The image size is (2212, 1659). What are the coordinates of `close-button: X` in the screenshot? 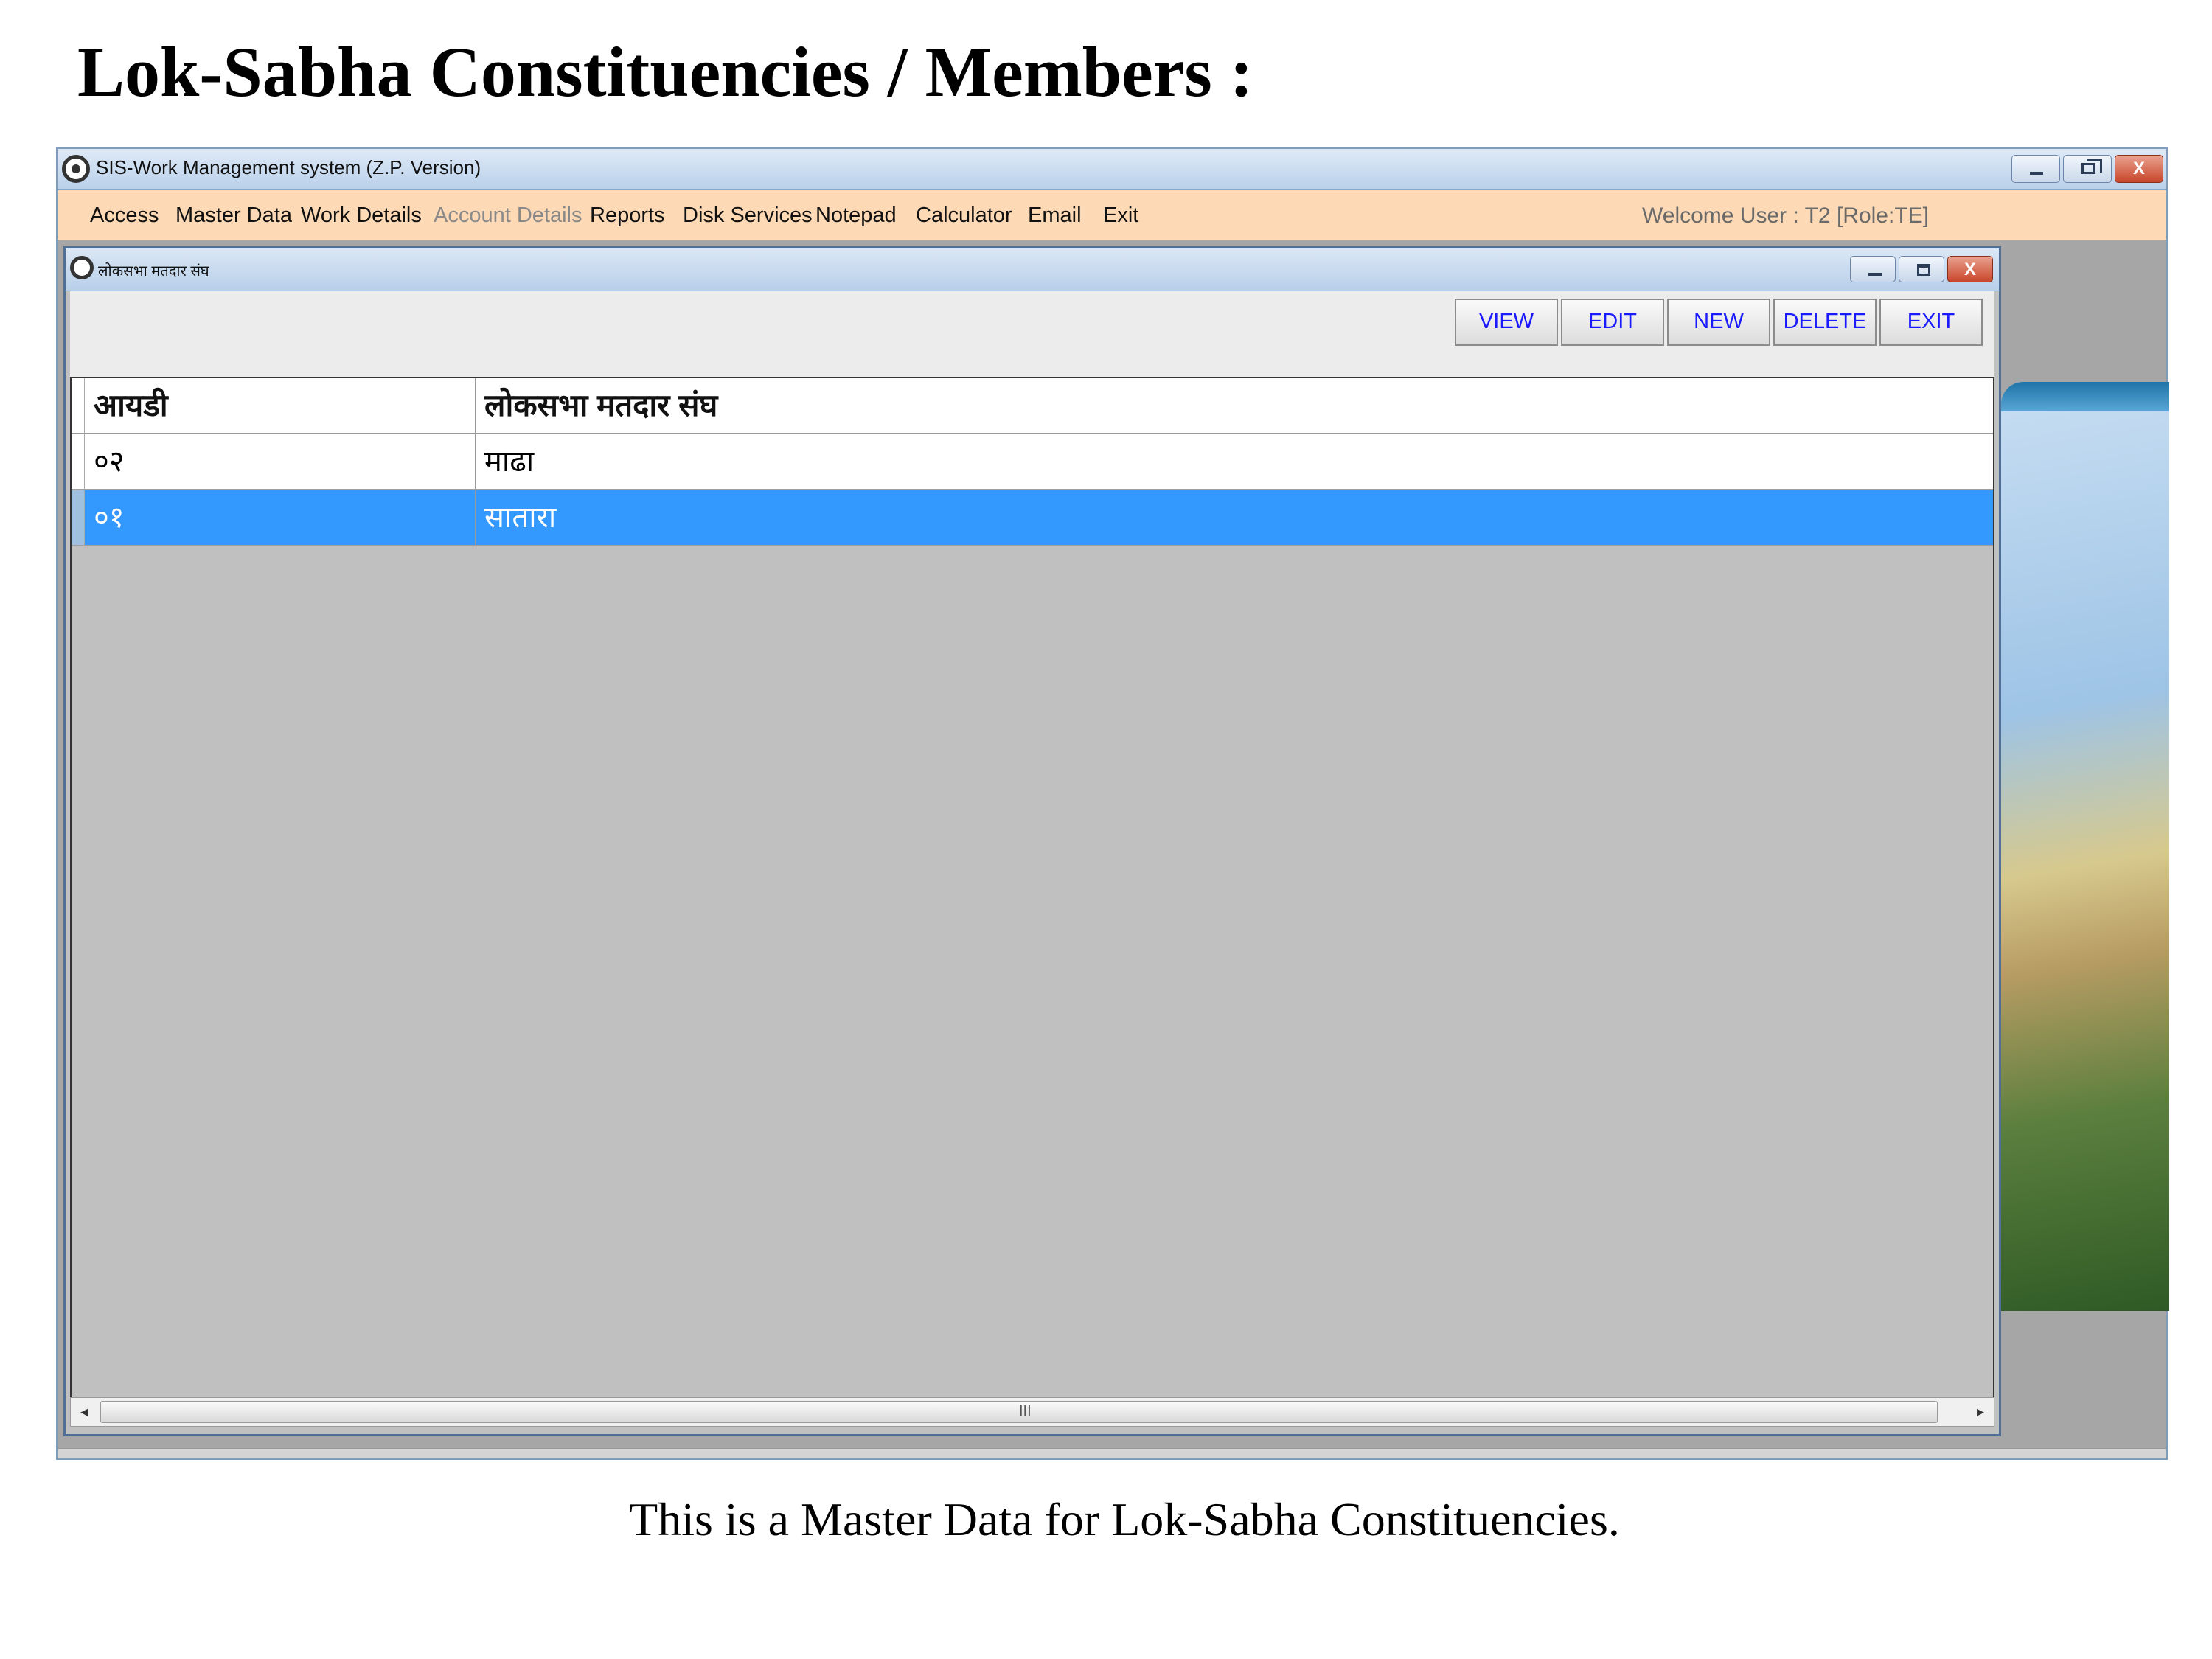 It's located at (2139, 169).